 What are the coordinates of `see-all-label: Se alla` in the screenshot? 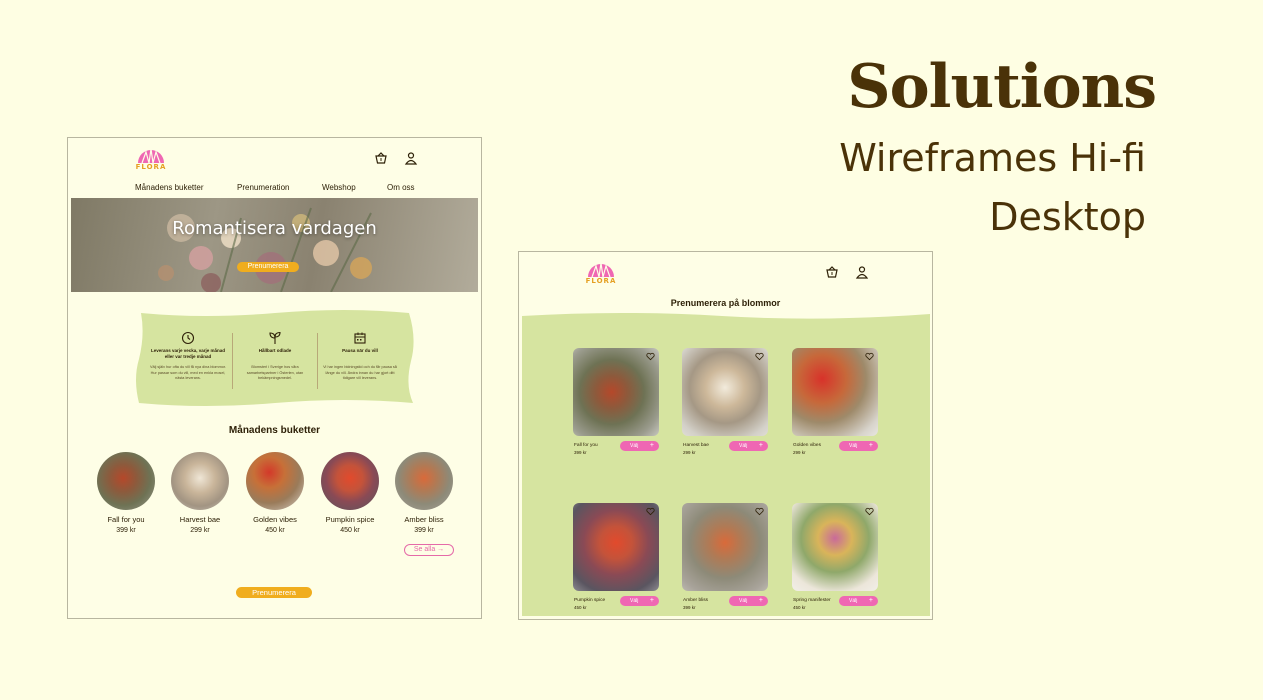 It's located at (424, 549).